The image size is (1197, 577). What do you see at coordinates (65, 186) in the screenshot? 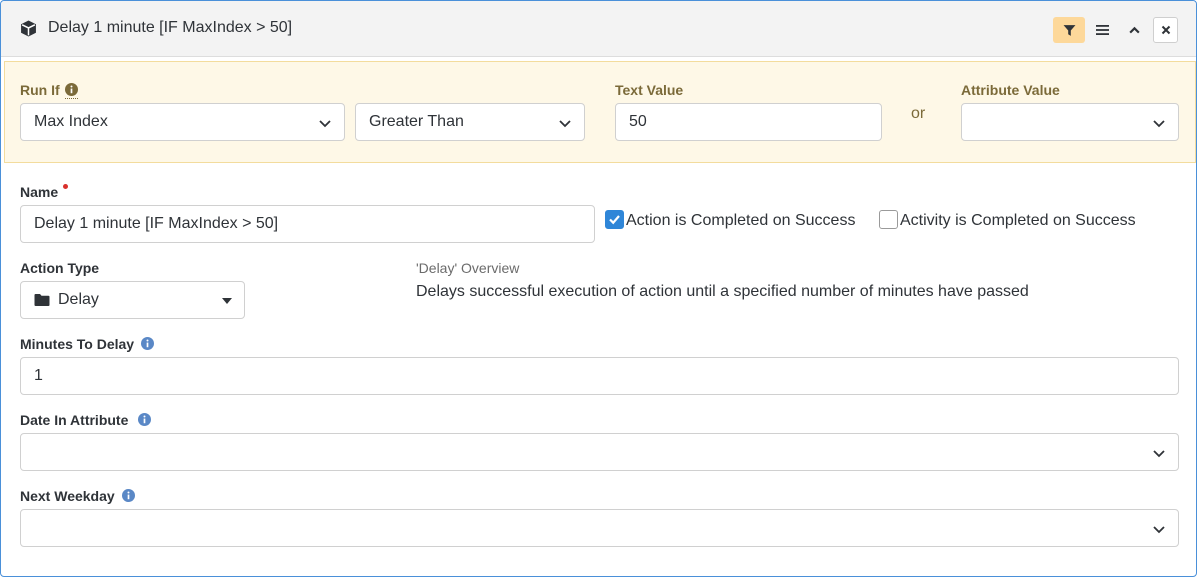
I see `required-indicator` at bounding box center [65, 186].